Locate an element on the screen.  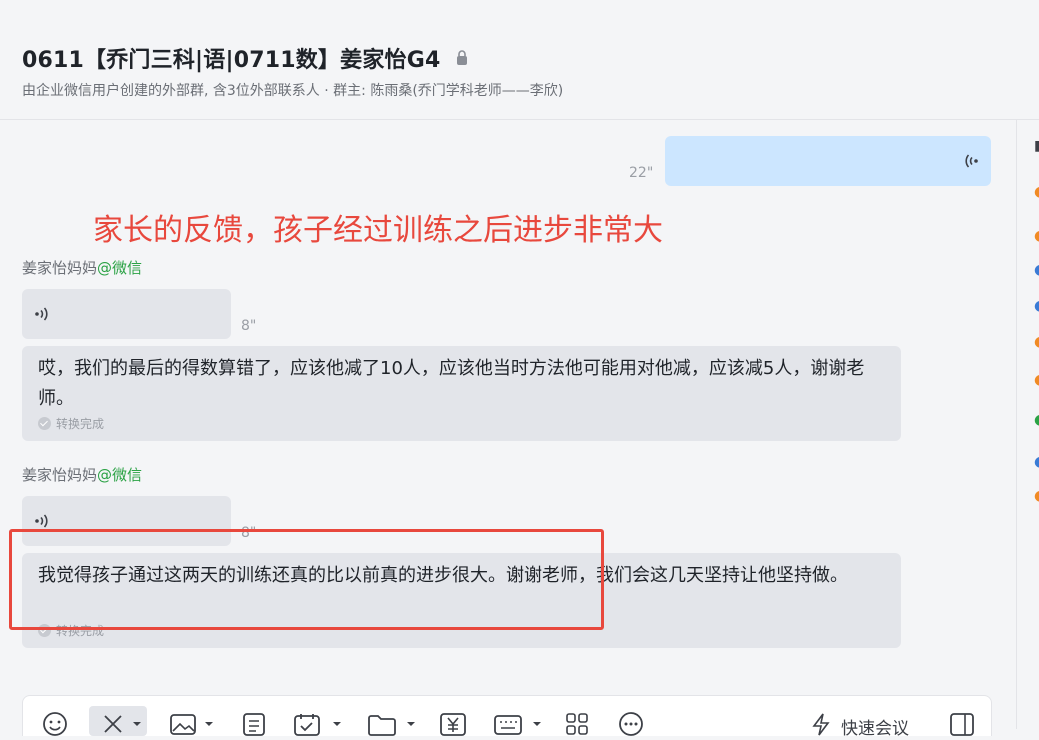
lightning-icon is located at coordinates (821, 726).